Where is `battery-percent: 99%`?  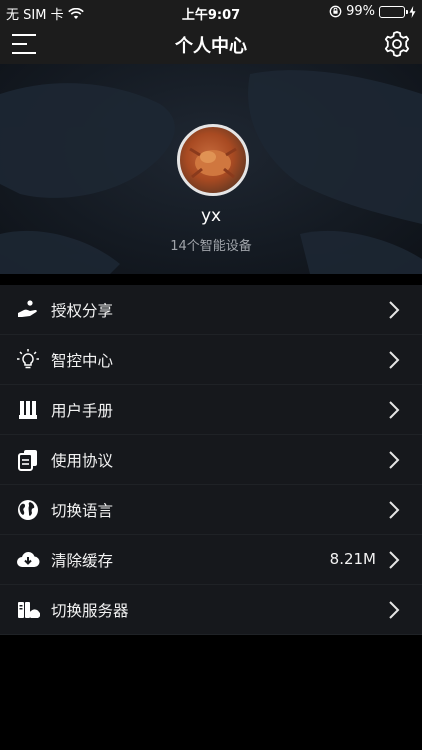 battery-percent: 99% is located at coordinates (360, 11).